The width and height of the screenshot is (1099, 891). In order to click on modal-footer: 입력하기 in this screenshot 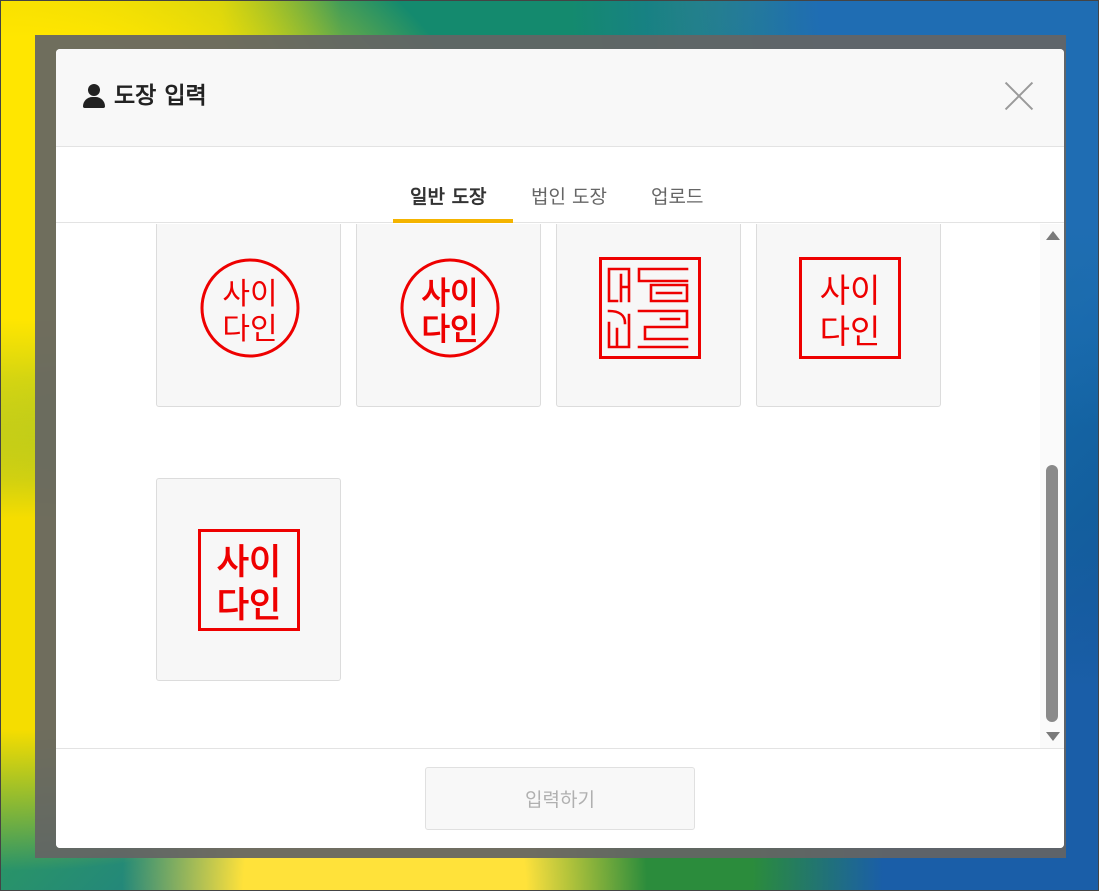, I will do `click(560, 798)`.